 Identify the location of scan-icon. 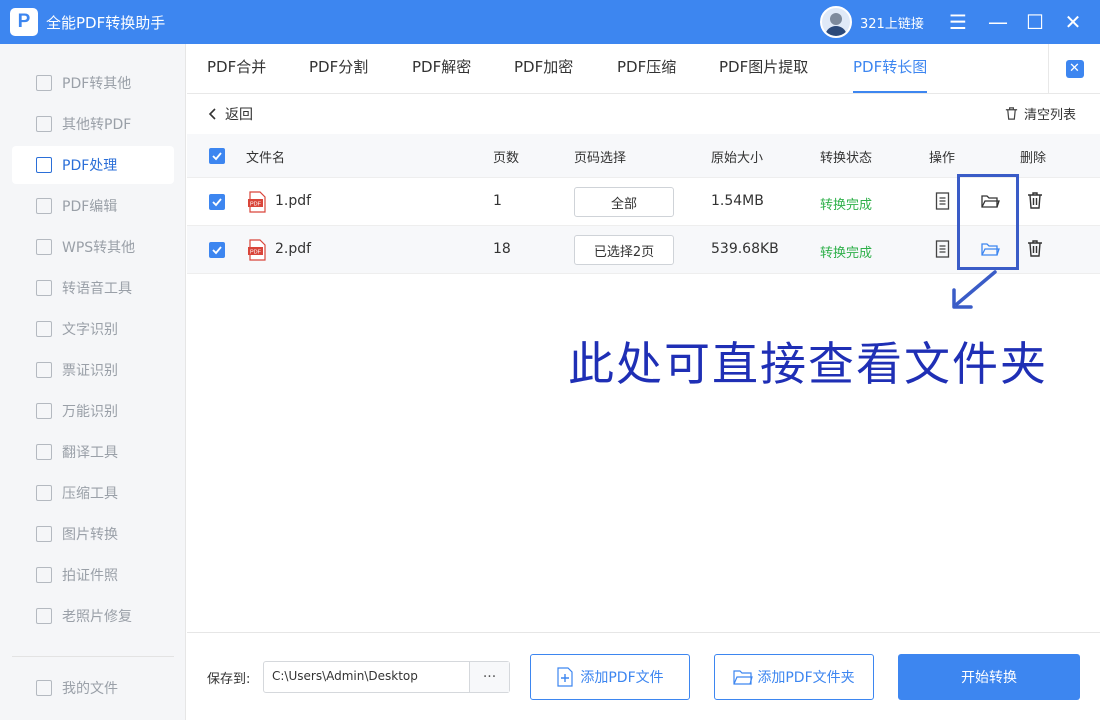
(44, 411).